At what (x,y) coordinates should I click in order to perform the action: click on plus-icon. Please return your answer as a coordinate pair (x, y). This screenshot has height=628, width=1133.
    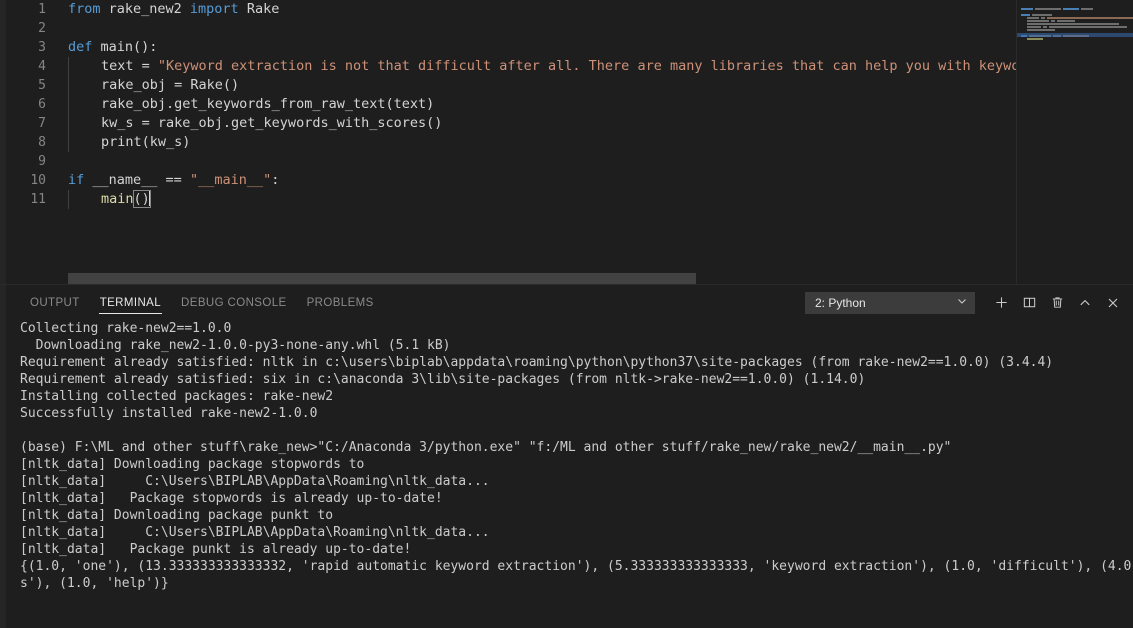
    Looking at the image, I should click on (1001, 302).